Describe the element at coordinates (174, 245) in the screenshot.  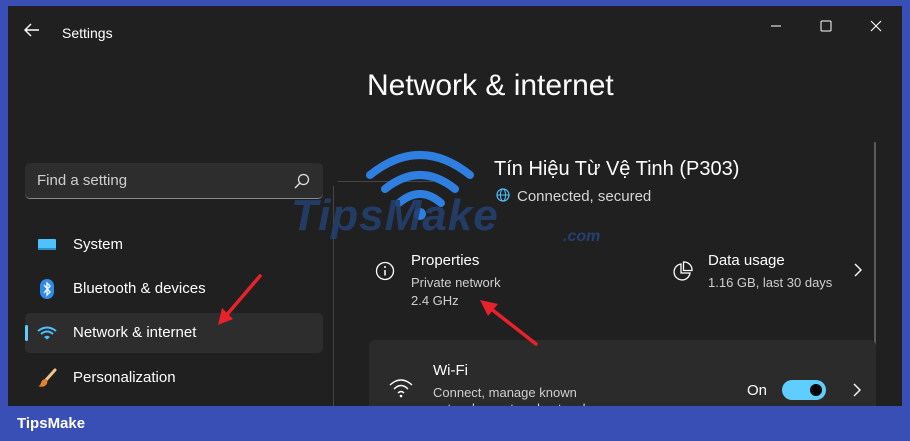
I see `sidebar-item-system: System` at that location.